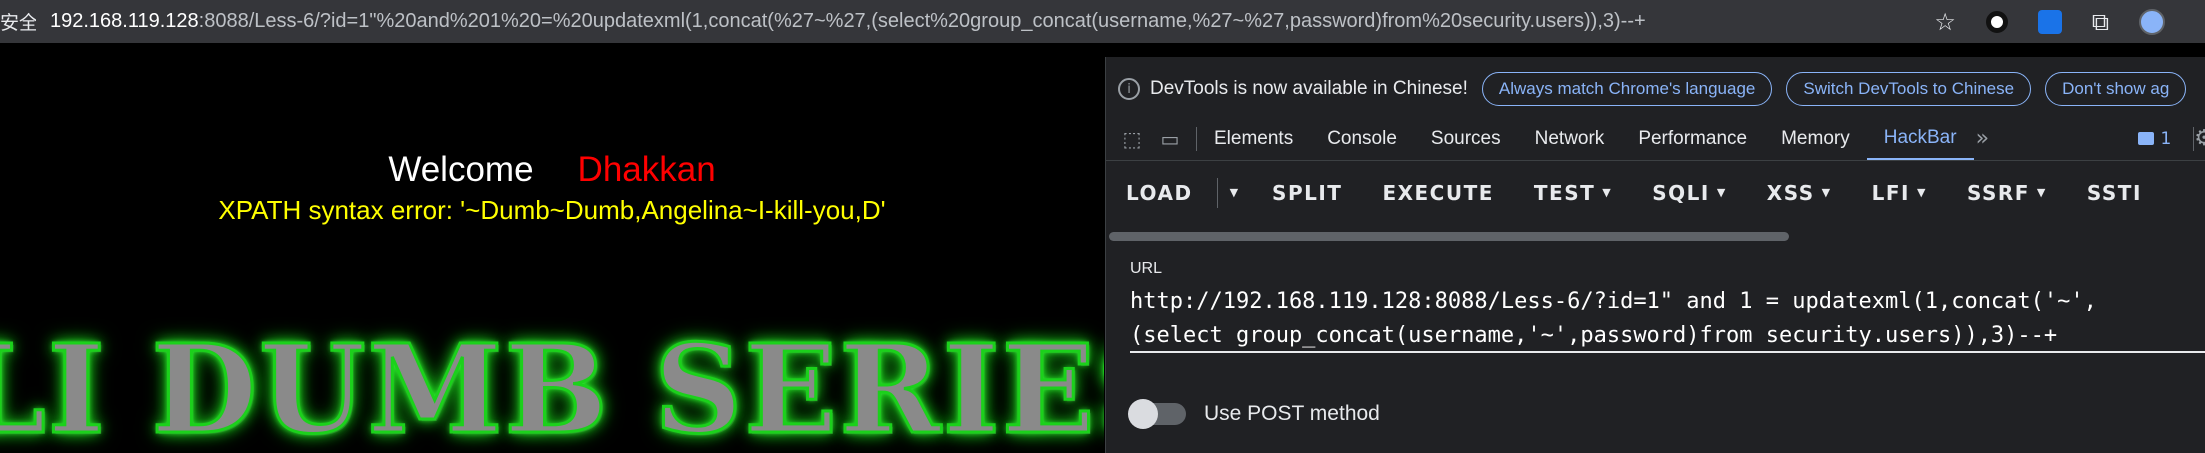  Describe the element at coordinates (1129, 89) in the screenshot. I see `info-icon: i` at that location.